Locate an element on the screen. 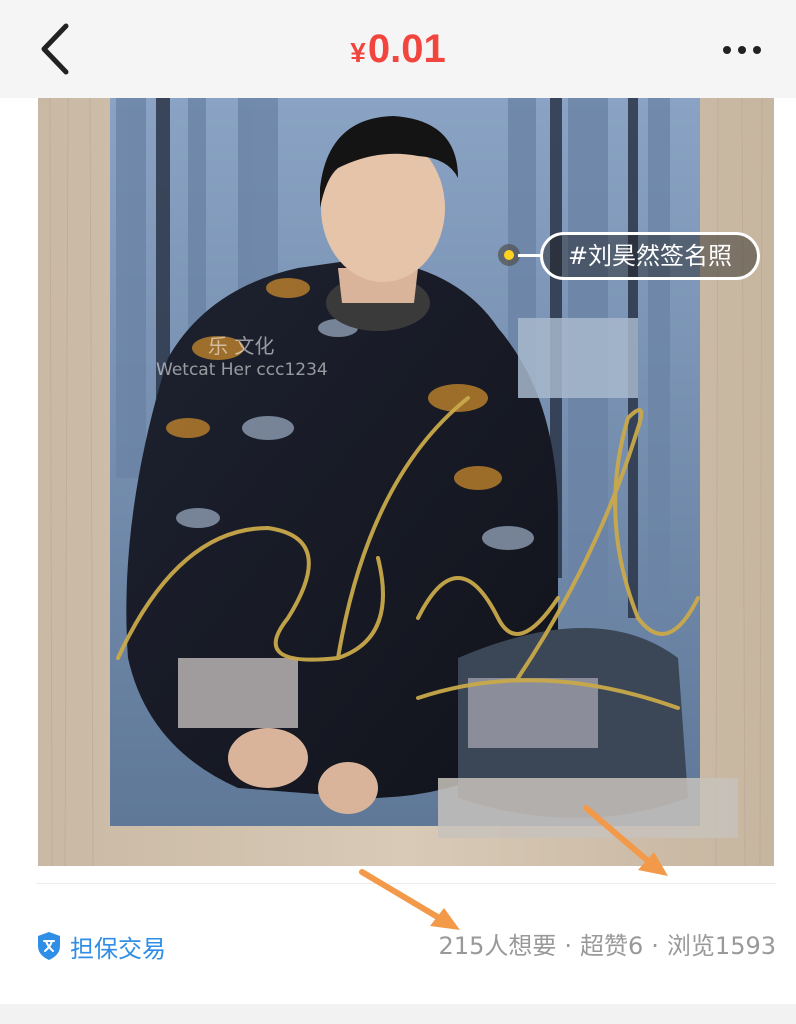  view-count: 浏览1593 is located at coordinates (721, 946).